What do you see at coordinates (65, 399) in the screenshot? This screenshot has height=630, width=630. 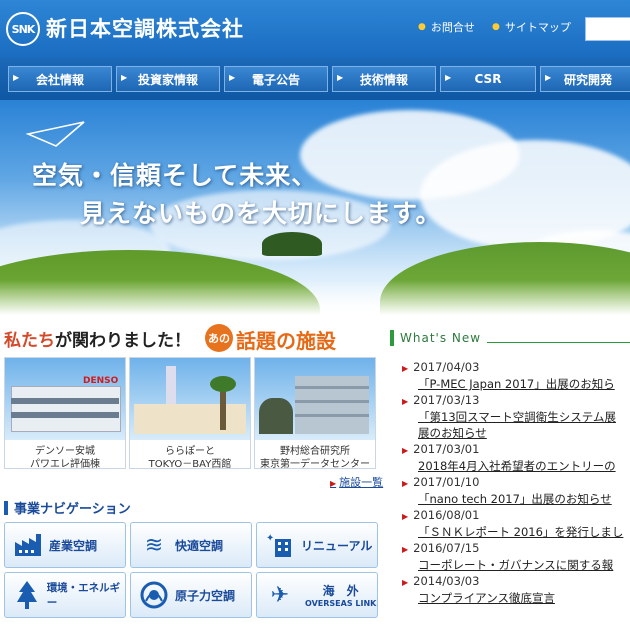 I see `facility-photo: DENSO` at bounding box center [65, 399].